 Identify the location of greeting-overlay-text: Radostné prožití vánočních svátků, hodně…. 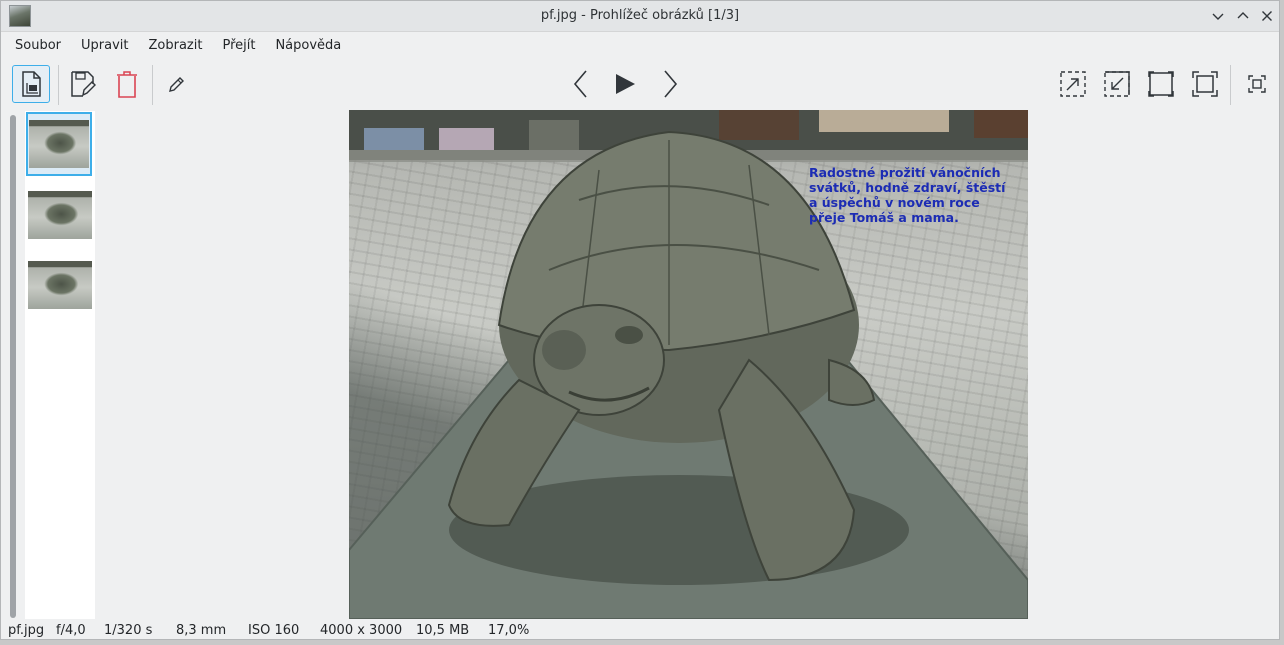
(907, 195).